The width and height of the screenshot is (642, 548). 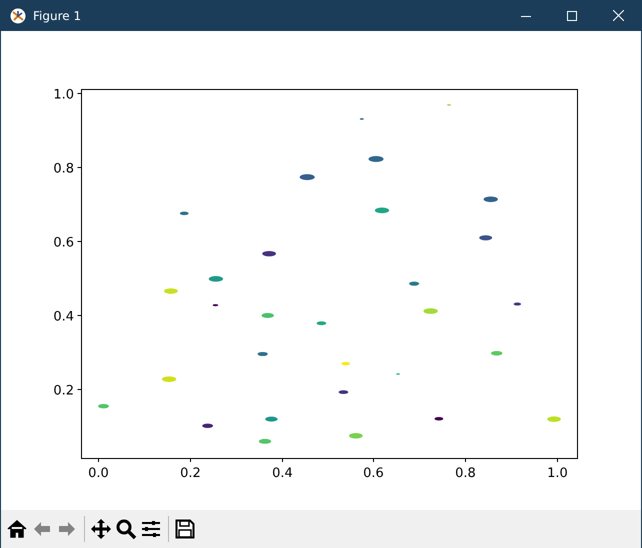 I want to click on move-button, so click(x=101, y=529).